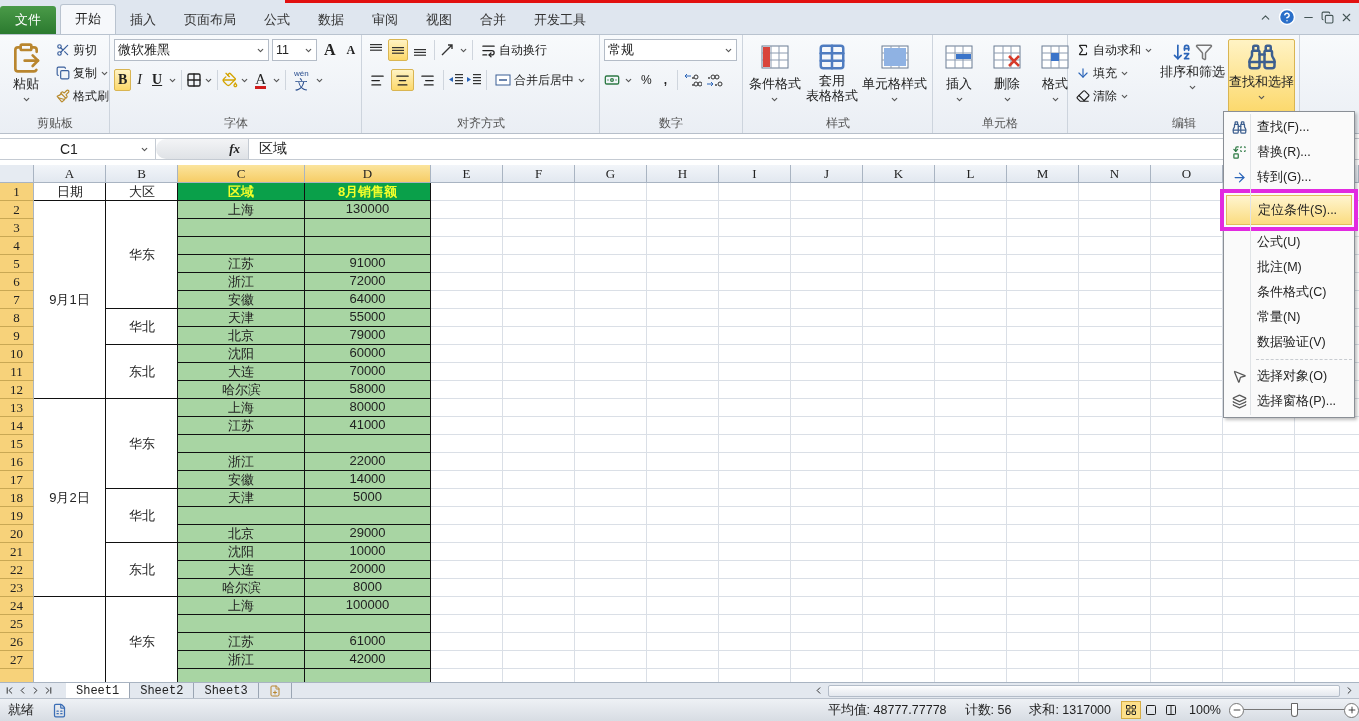  I want to click on row-header: 12, so click(17, 390).